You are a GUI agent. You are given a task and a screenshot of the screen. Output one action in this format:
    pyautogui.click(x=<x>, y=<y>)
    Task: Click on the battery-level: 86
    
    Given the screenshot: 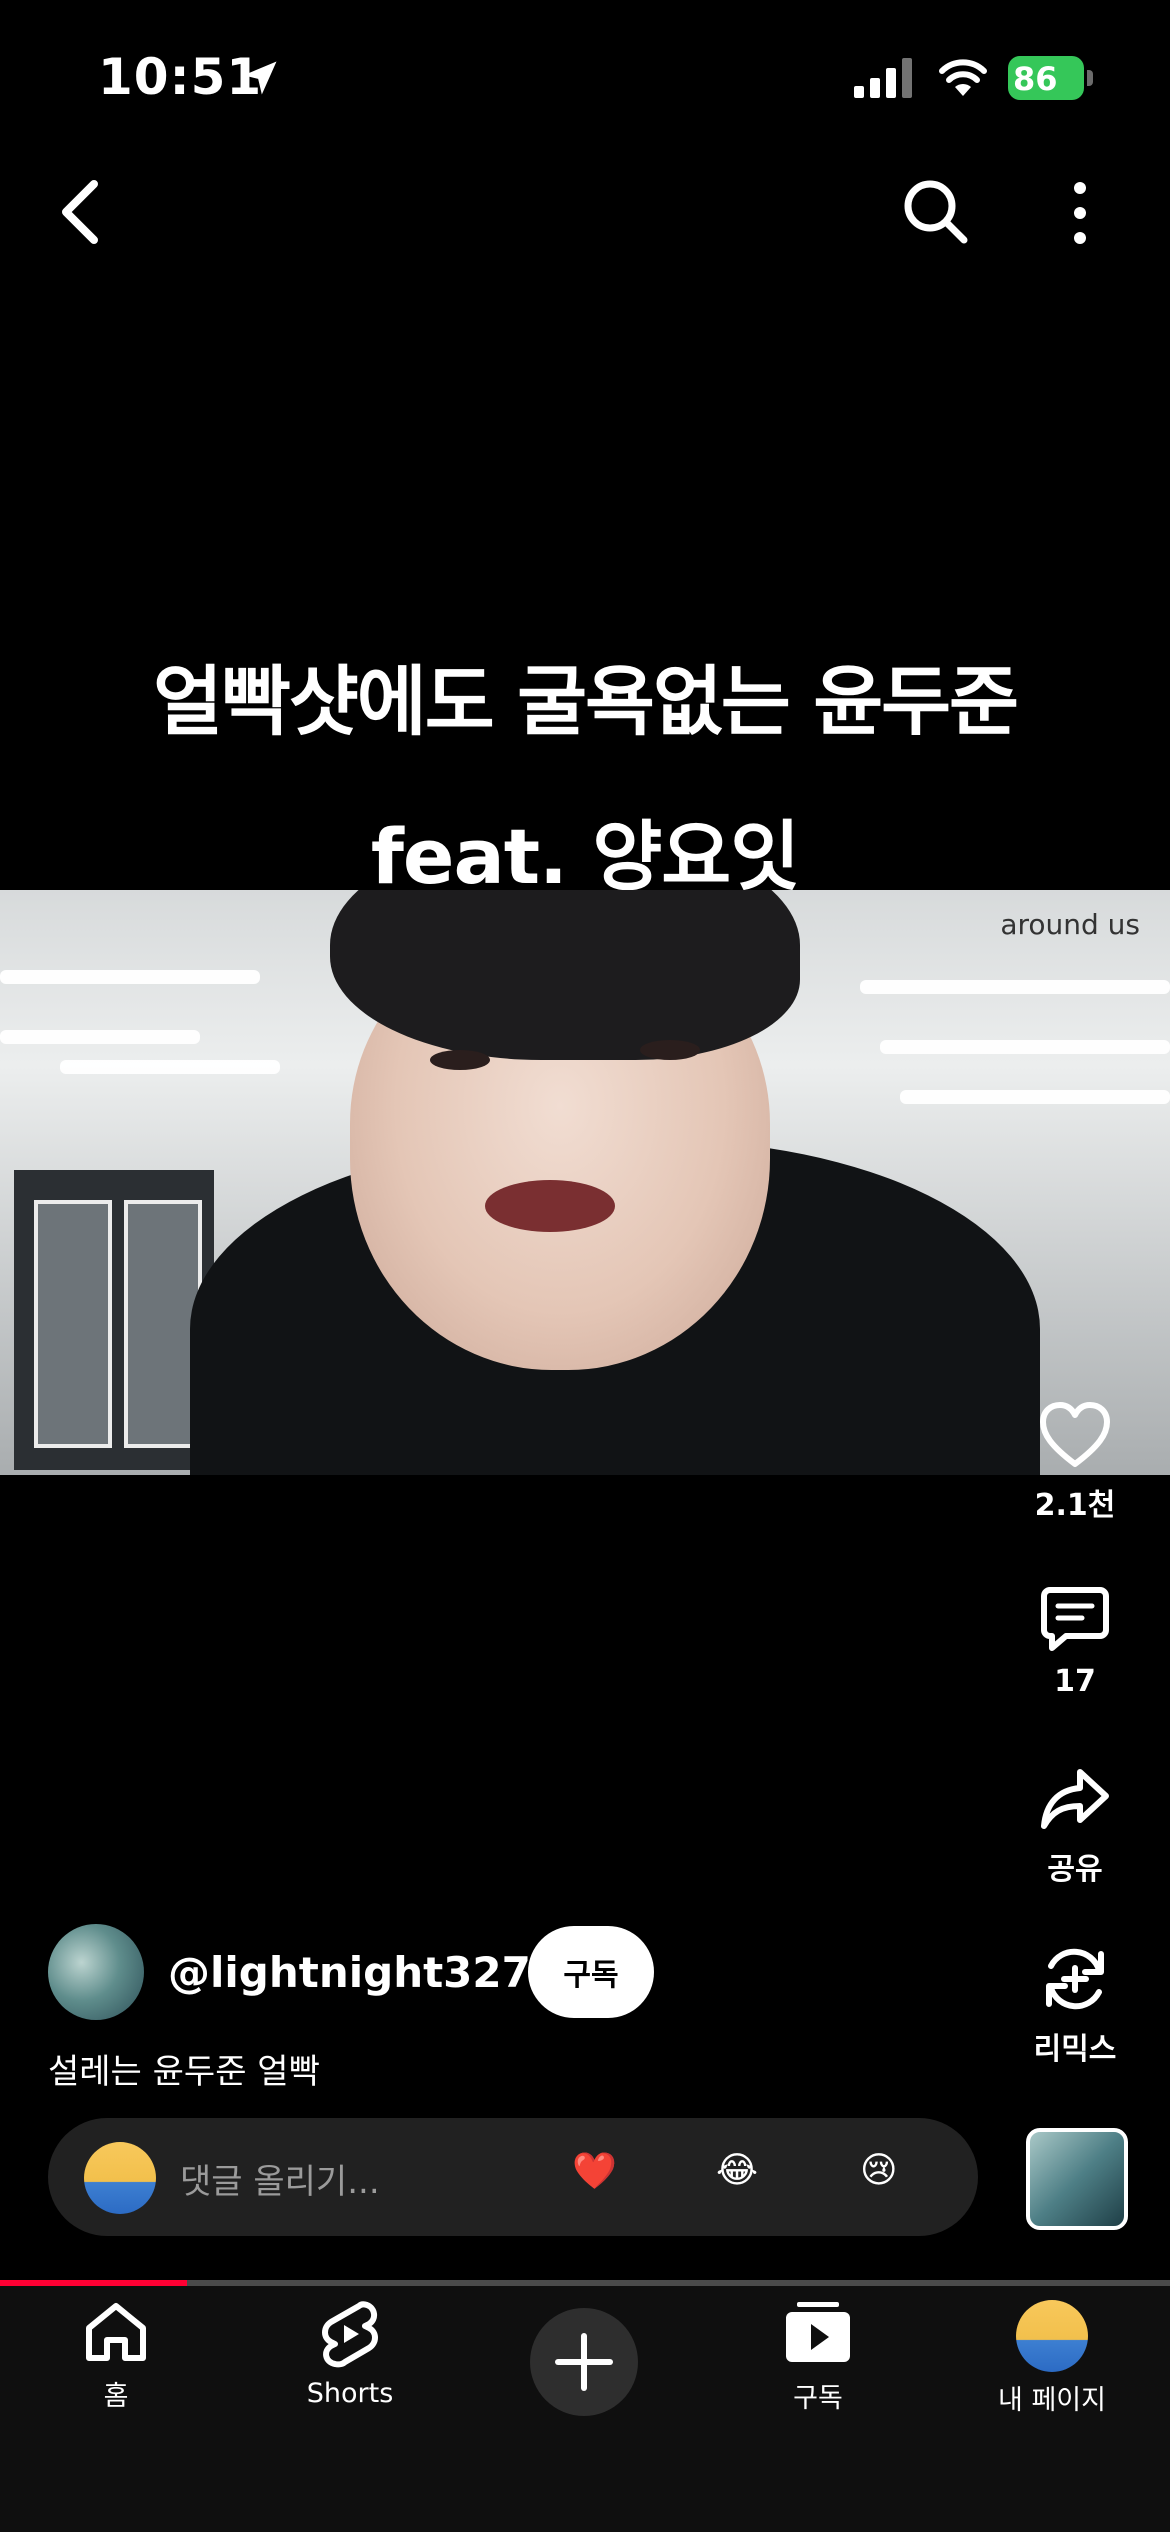 What is the action you would take?
    pyautogui.click(x=1035, y=79)
    